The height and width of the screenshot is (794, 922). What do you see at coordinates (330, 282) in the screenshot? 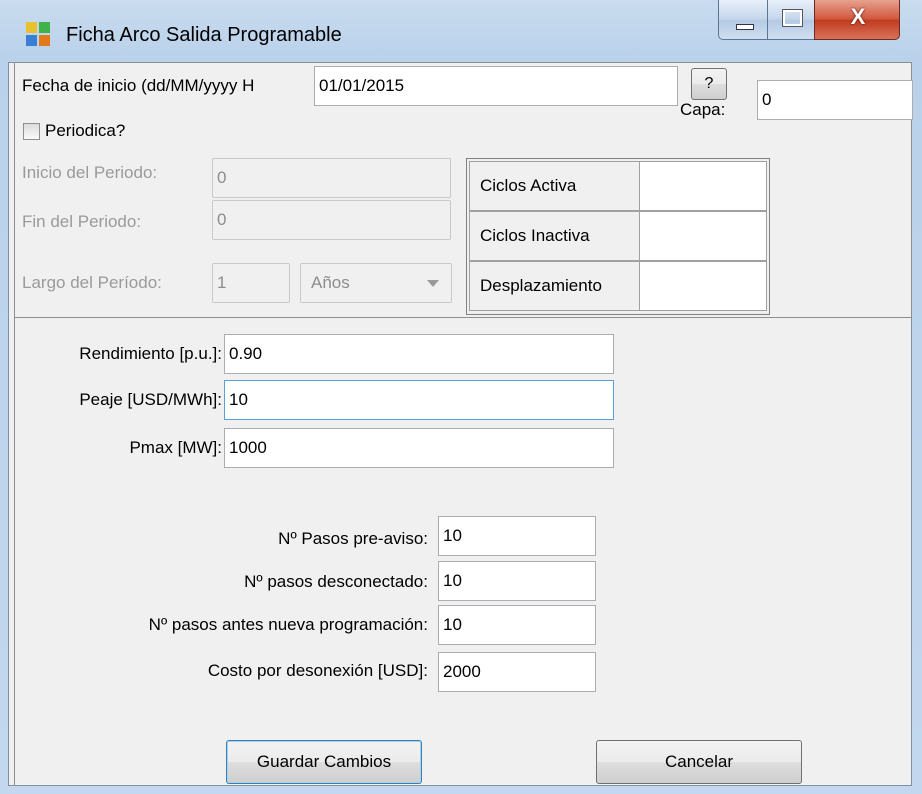
I see `period-unit-value: Años` at bounding box center [330, 282].